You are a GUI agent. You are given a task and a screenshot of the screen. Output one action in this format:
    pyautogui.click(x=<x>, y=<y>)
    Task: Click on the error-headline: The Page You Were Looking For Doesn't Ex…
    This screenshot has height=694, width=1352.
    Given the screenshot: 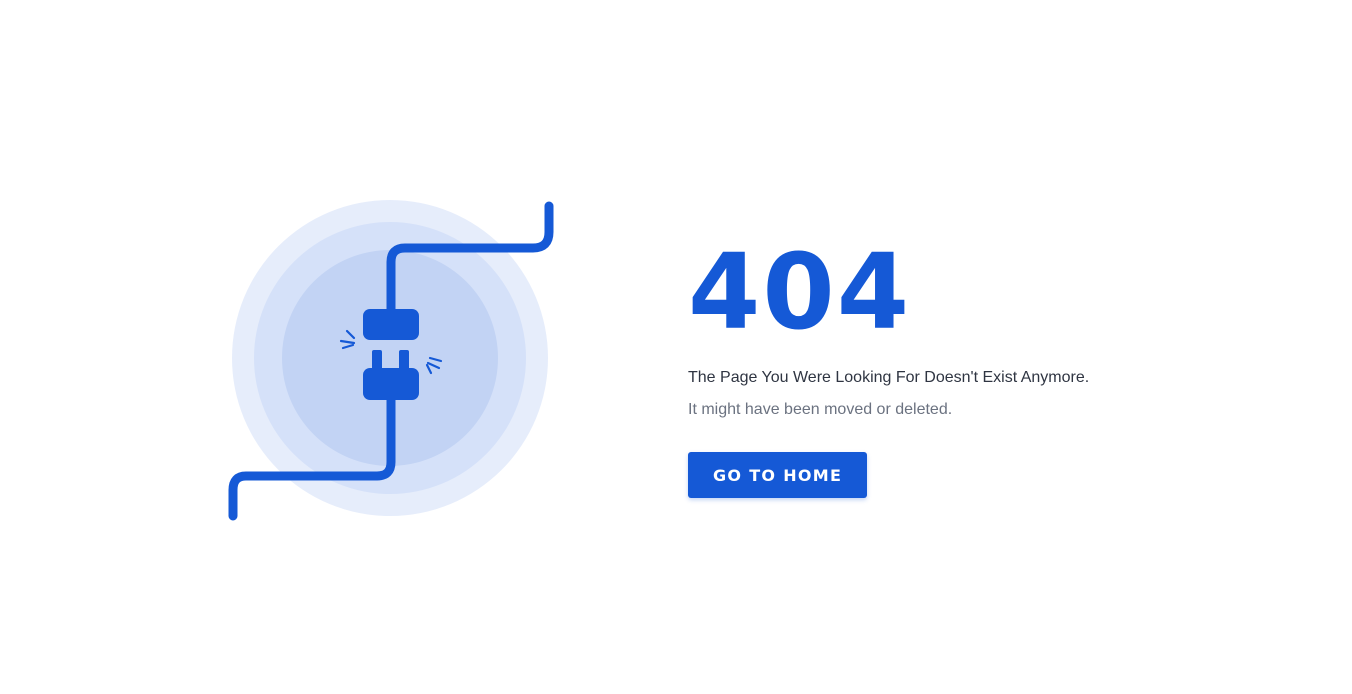 What is the action you would take?
    pyautogui.click(x=889, y=377)
    